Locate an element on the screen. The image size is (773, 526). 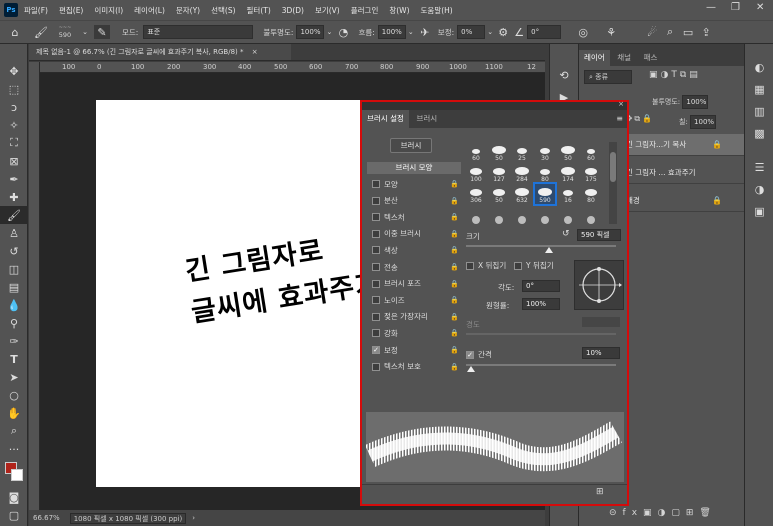
color-swatches is located at coordinates (13, 473).